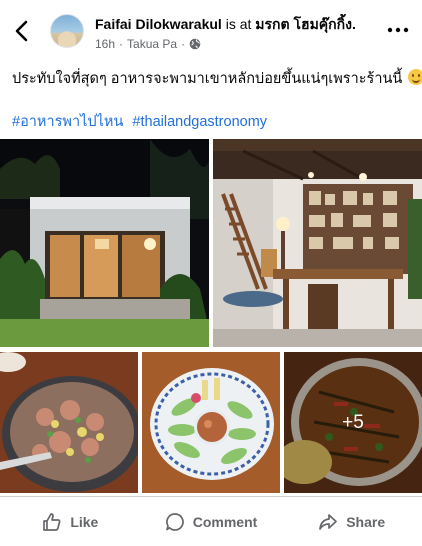 The height and width of the screenshot is (546, 422). I want to click on share-label: Share, so click(366, 521).